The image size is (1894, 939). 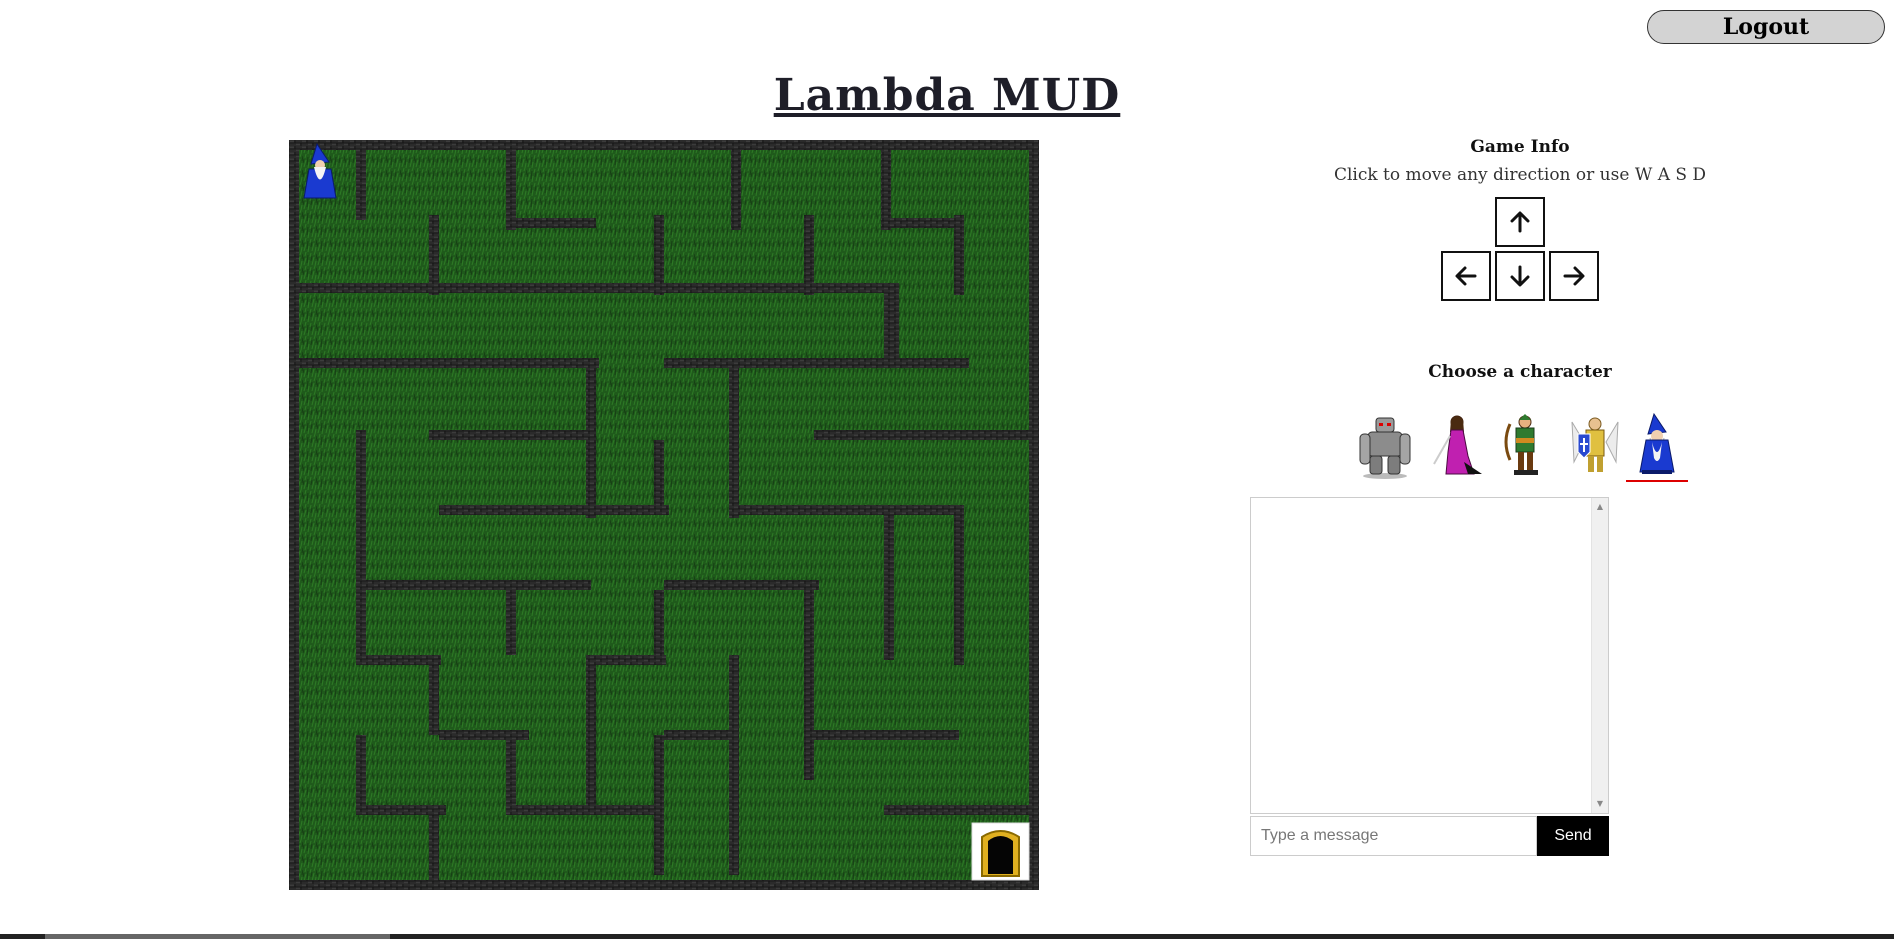 I want to click on paladin-icon, so click(x=1595, y=444).